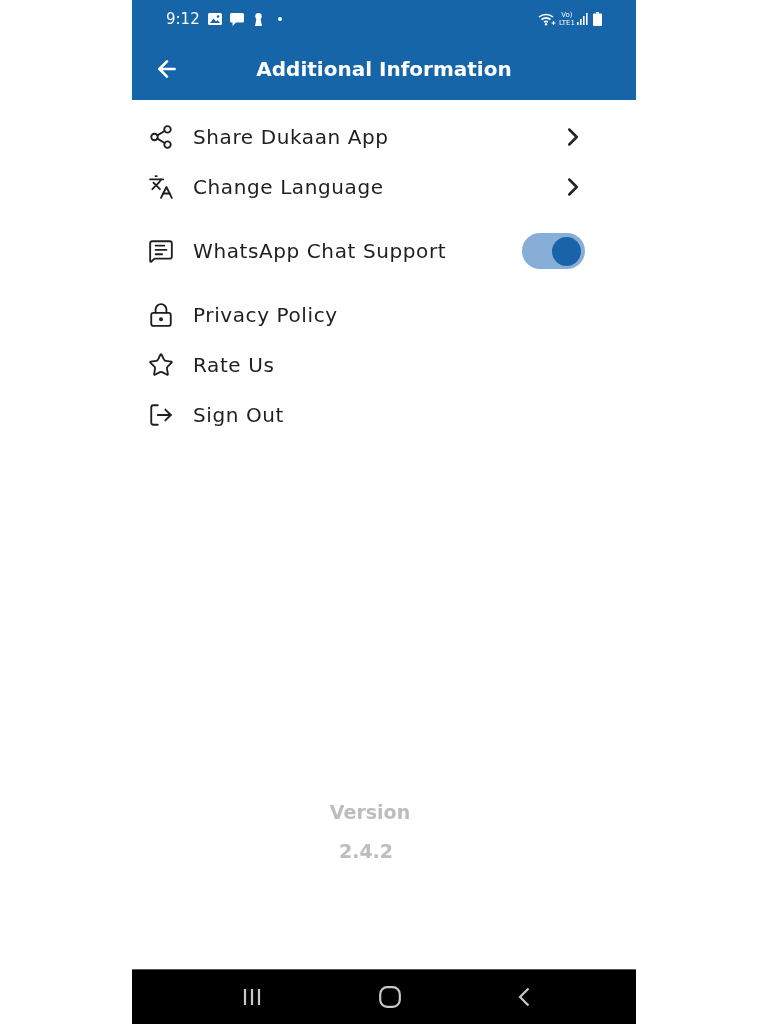 The width and height of the screenshot is (768, 1024). I want to click on sign-out-icon, so click(161, 415).